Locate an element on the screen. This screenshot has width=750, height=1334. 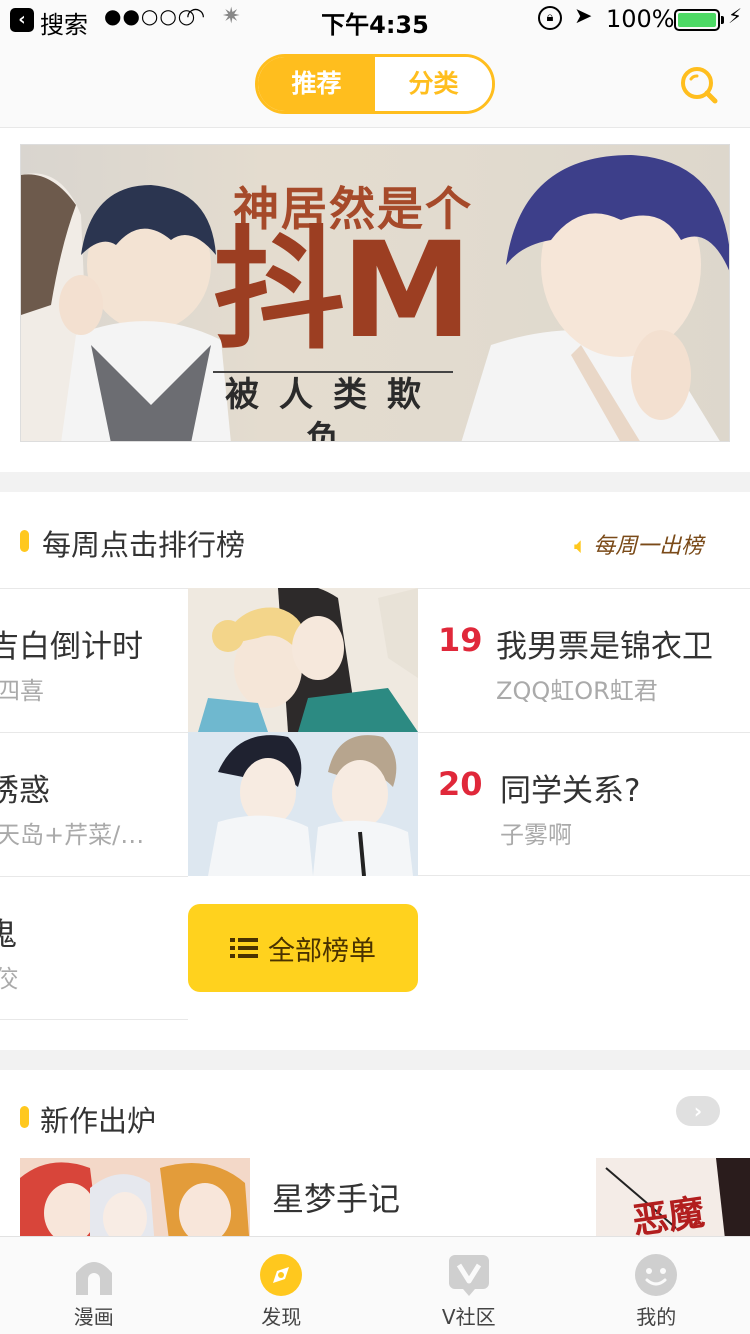
tab-bar: 漫画 发现 V社区 我的 is located at coordinates (375, 1285).